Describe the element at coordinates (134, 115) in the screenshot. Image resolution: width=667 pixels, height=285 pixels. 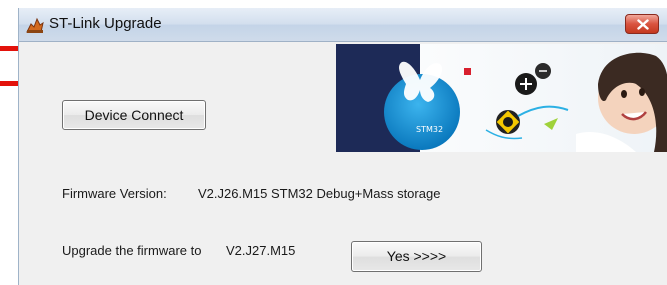
I see `device-connect-button: Device Connect` at that location.